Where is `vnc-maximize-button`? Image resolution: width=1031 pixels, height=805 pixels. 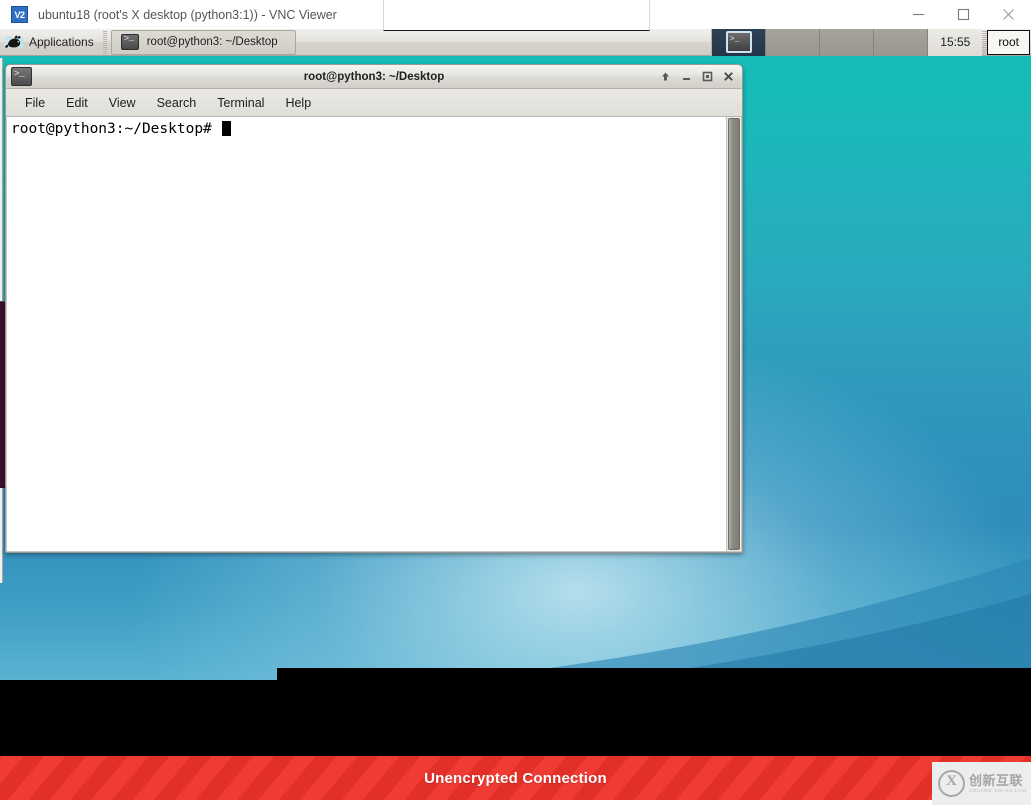
vnc-maximize-button is located at coordinates (963, 14).